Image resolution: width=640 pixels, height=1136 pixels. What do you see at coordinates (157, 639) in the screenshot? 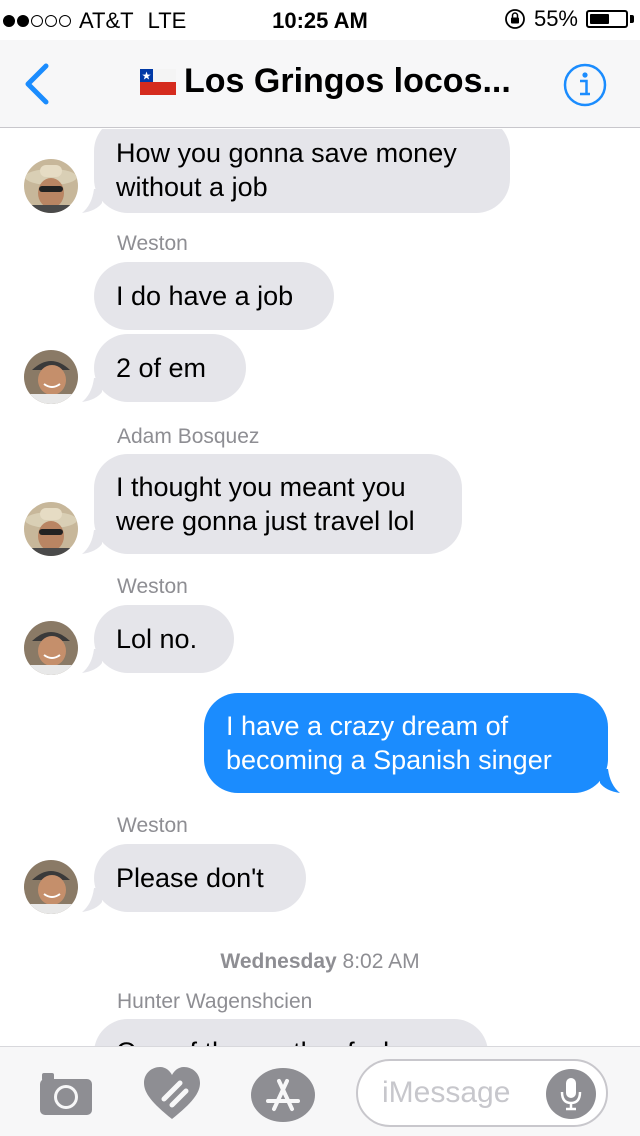
I see `message-text: Lol no.` at bounding box center [157, 639].